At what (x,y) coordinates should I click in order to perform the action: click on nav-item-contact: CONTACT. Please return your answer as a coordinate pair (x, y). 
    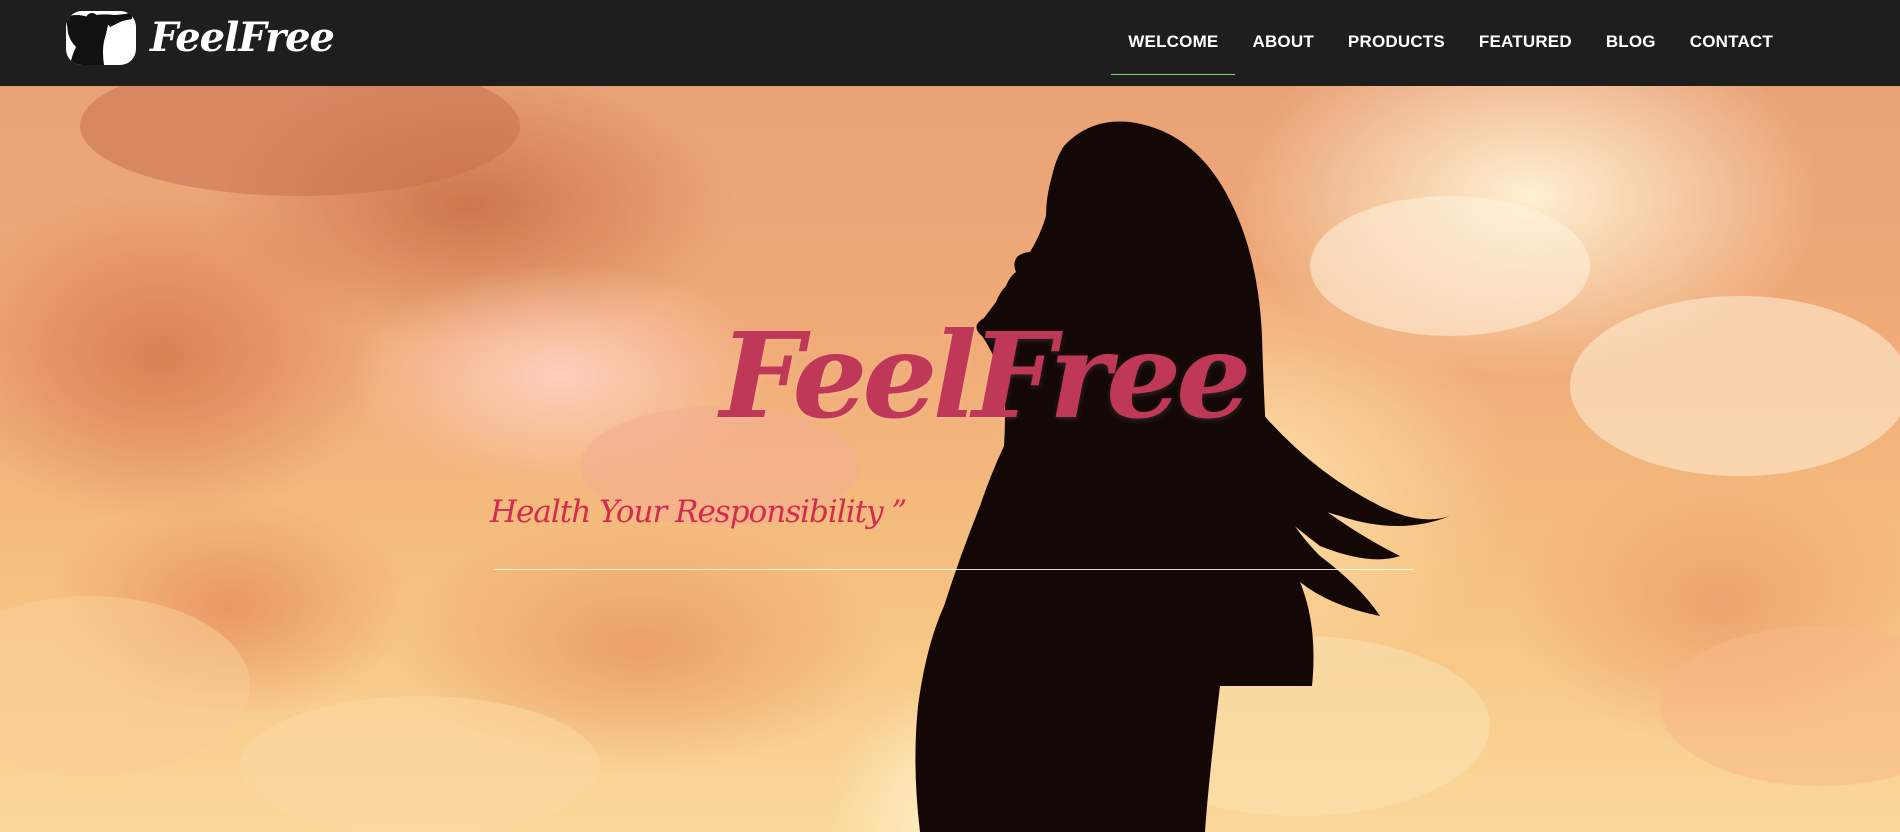
    Looking at the image, I should click on (1731, 43).